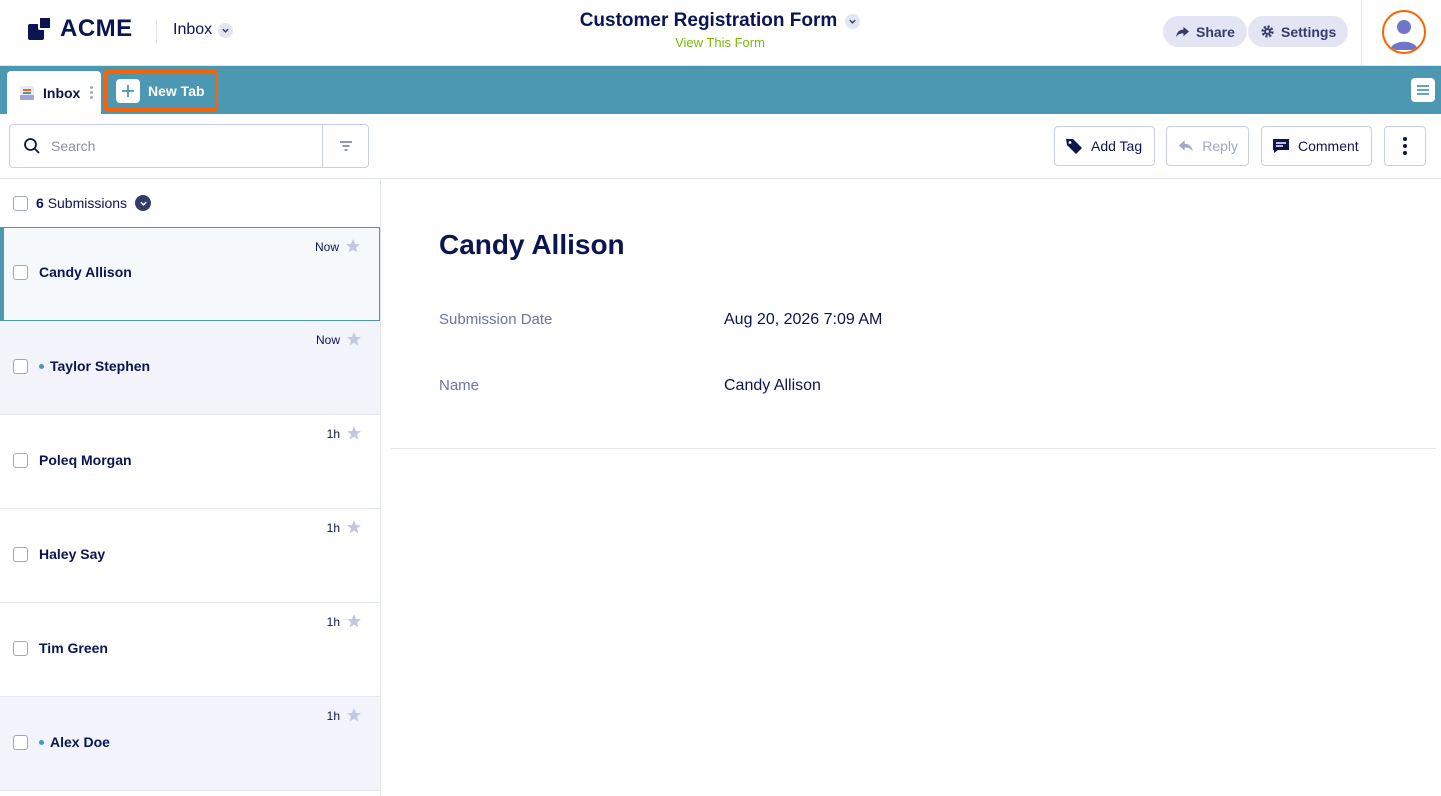 The height and width of the screenshot is (796, 1441). Describe the element at coordinates (459, 385) in the screenshot. I see `field-label-name: Name` at that location.